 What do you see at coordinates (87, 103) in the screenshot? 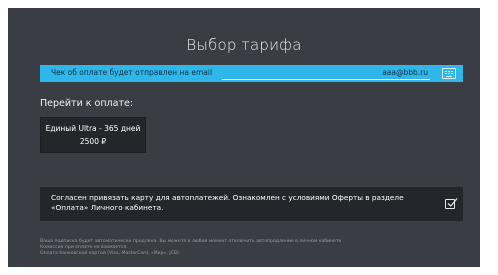
I see `payment-heading: Перейти к оплате:` at bounding box center [87, 103].